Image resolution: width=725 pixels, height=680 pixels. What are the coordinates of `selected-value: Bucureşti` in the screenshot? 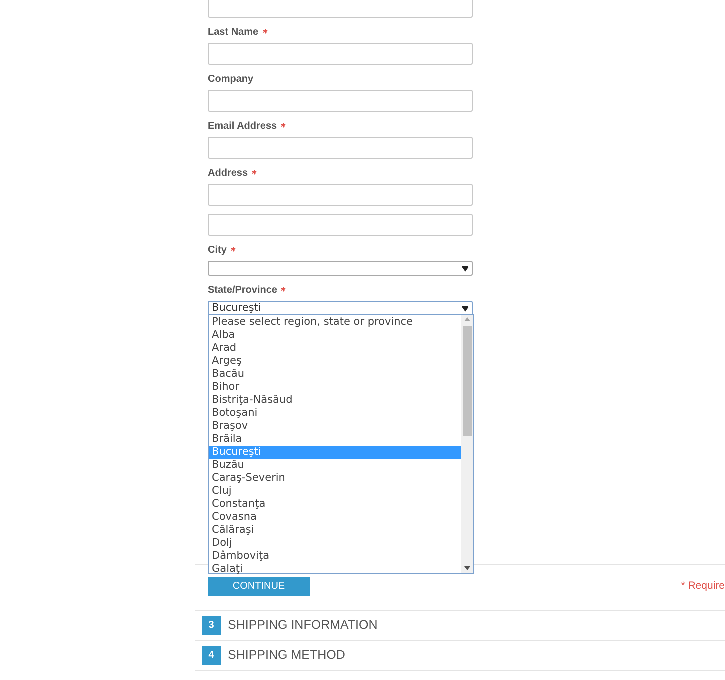 It's located at (237, 308).